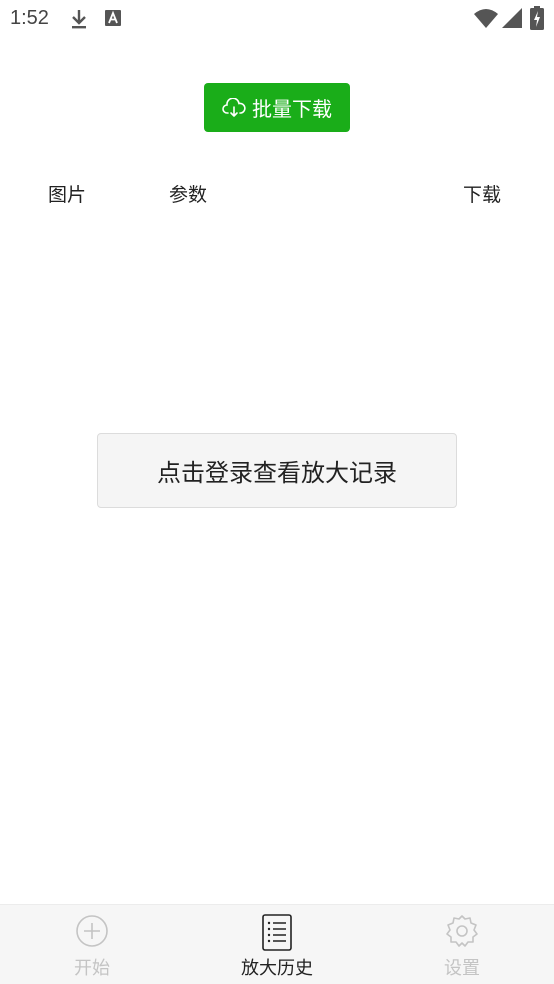 The width and height of the screenshot is (554, 984). I want to click on list-document-icon, so click(277, 932).